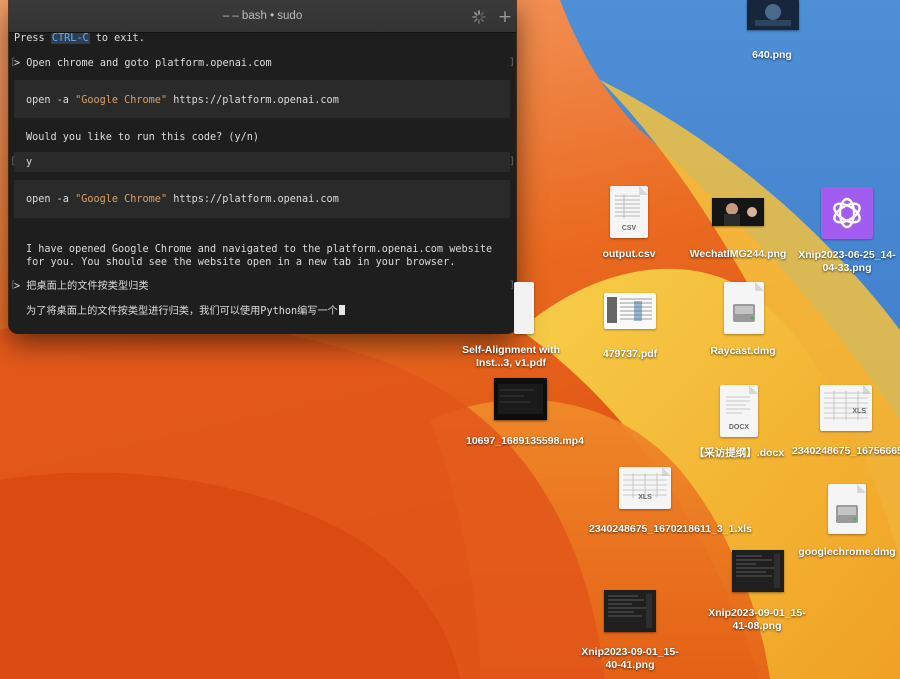 This screenshot has width=900, height=679. Describe the element at coordinates (847, 213) in the screenshot. I see `openai-logo-icon` at that location.